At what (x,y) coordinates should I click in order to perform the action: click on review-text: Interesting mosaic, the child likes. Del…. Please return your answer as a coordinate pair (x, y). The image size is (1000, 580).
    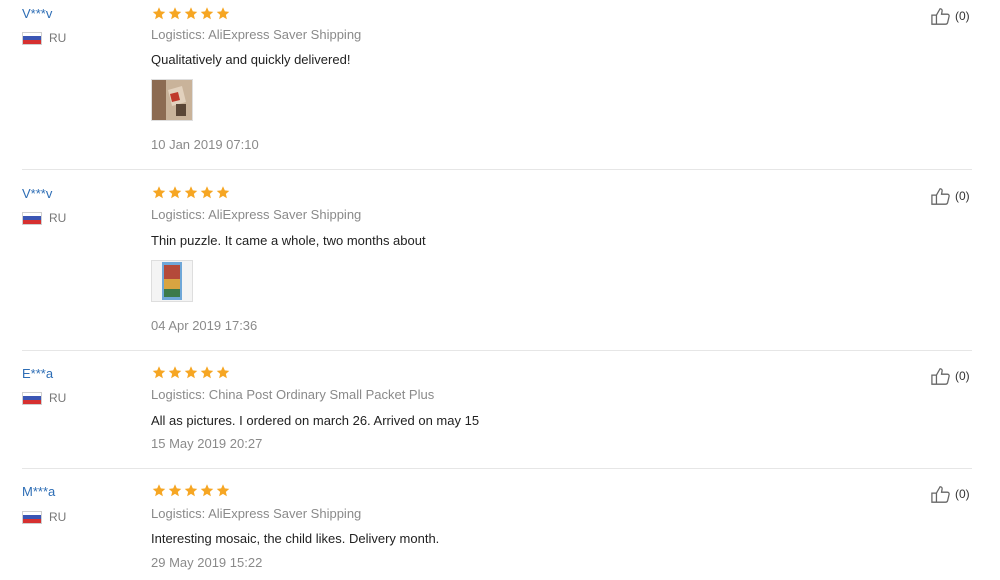
    Looking at the image, I should click on (295, 538).